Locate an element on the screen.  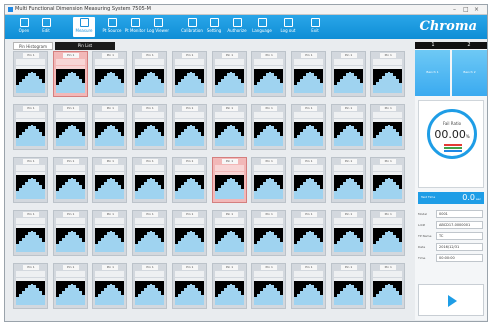
info-value: TC is located at coordinates (459, 236).